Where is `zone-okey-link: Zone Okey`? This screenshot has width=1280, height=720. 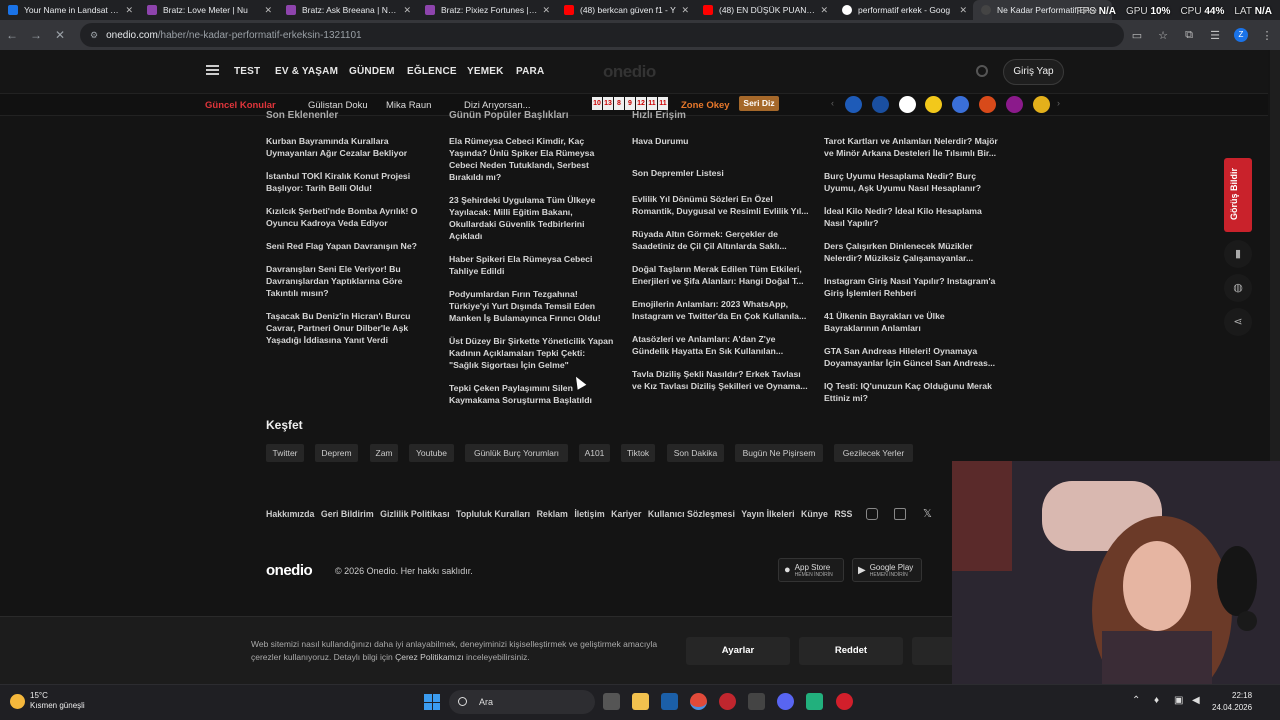
zone-okey-link: Zone Okey is located at coordinates (705, 105).